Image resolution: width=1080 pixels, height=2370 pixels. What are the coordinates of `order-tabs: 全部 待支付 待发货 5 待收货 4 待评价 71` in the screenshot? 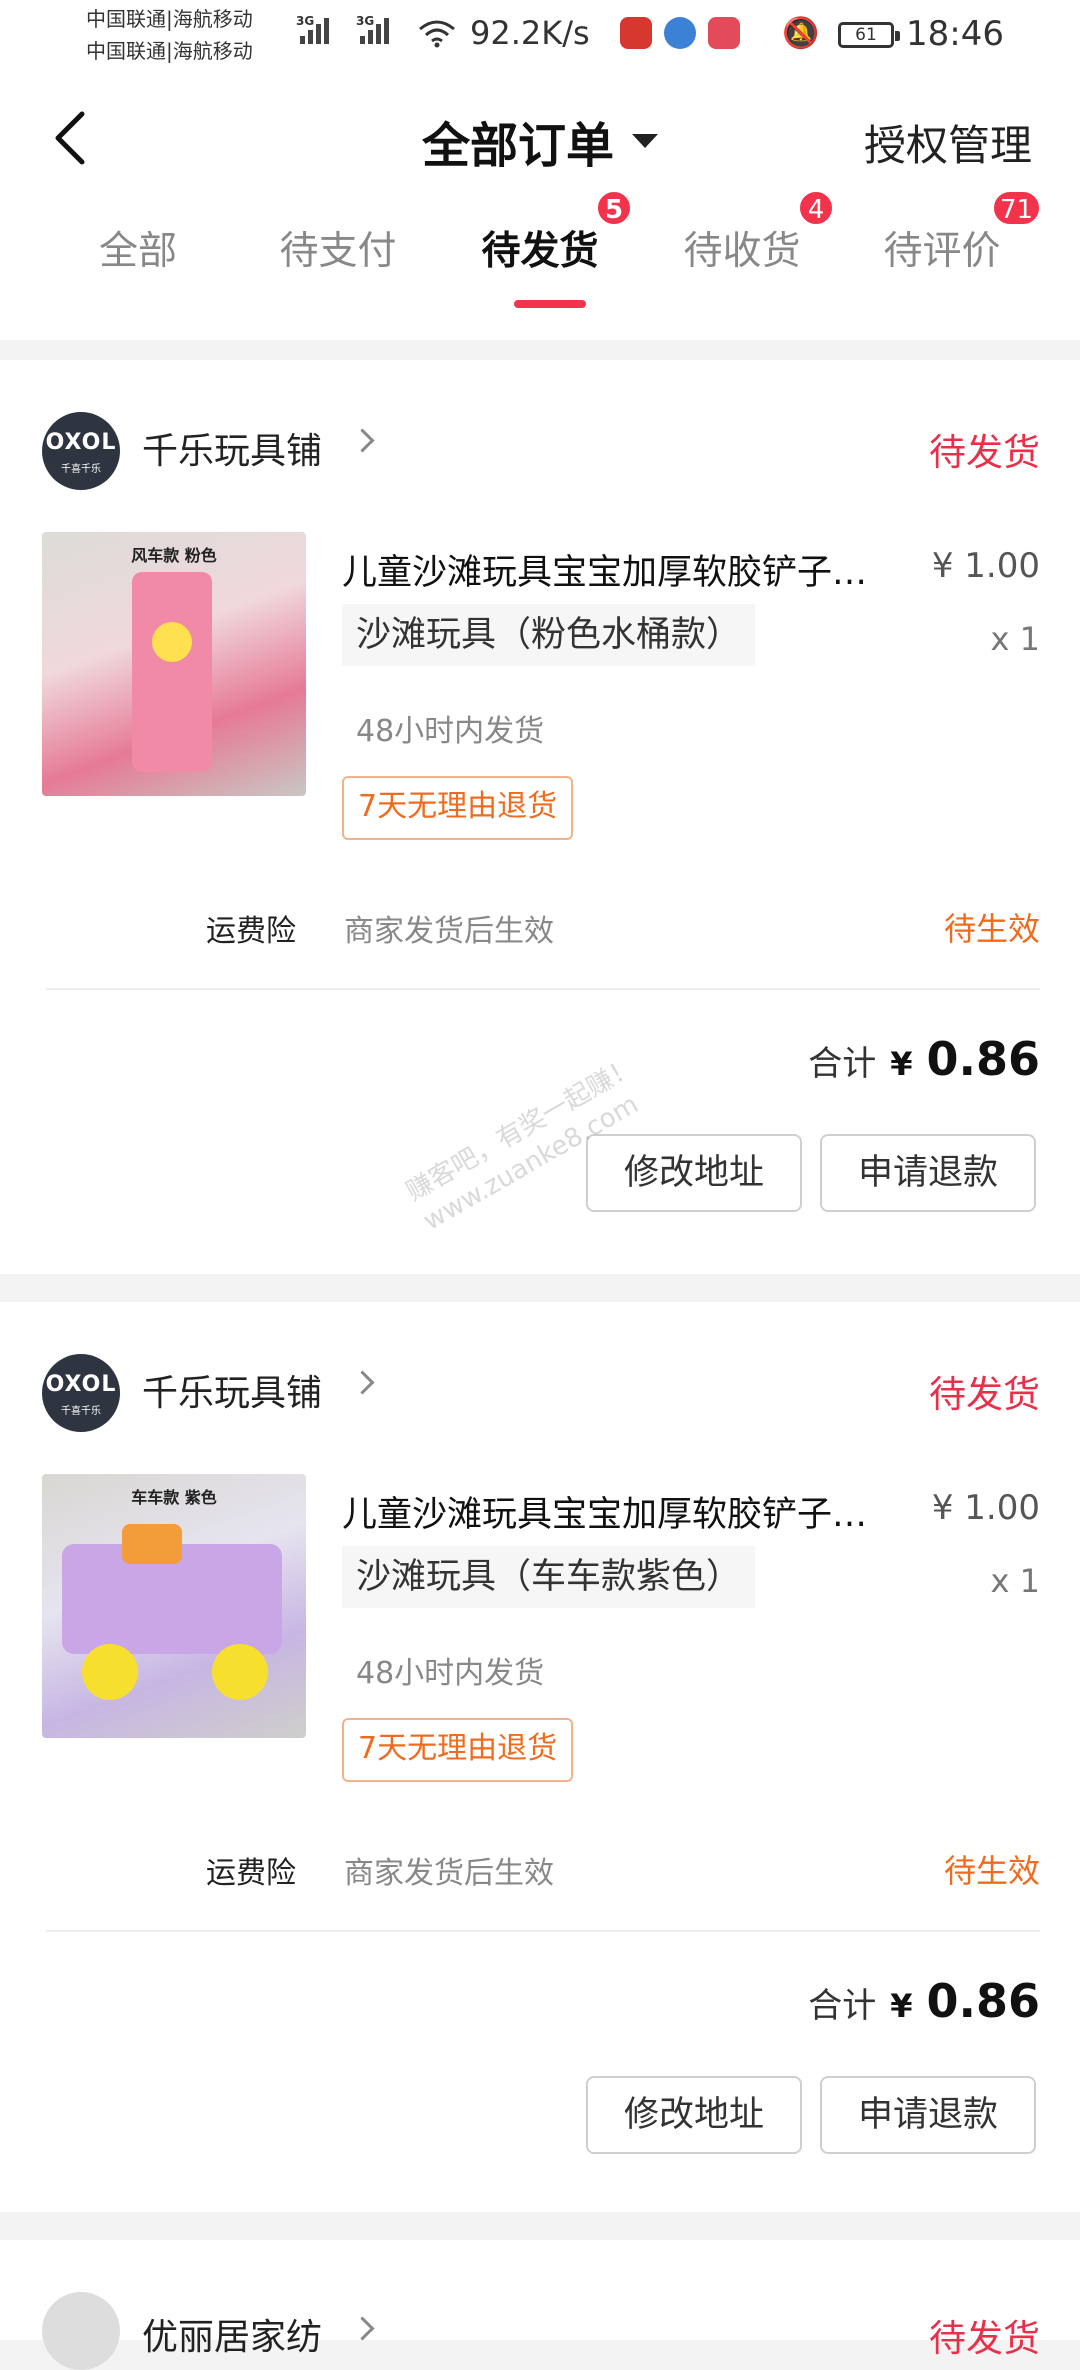 It's located at (540, 265).